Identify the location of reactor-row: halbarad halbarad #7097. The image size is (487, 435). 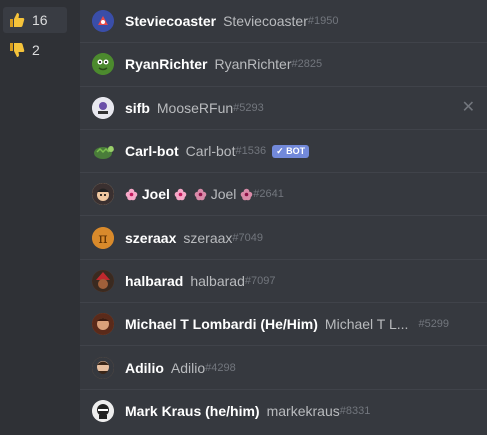
(283, 282).